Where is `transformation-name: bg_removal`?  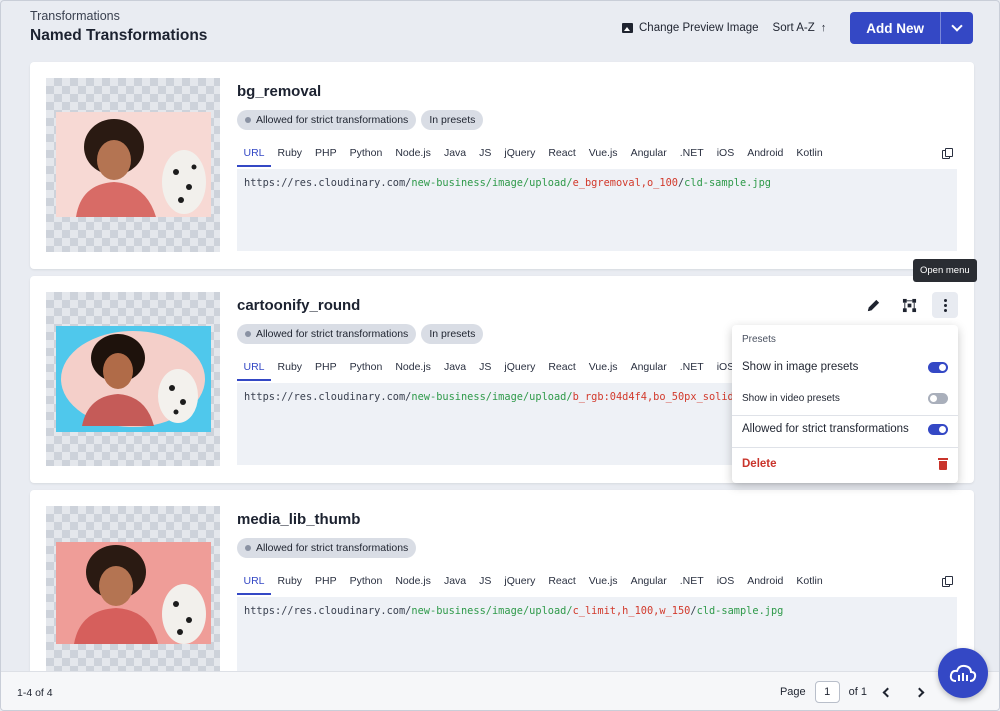
transformation-name: bg_removal is located at coordinates (279, 91).